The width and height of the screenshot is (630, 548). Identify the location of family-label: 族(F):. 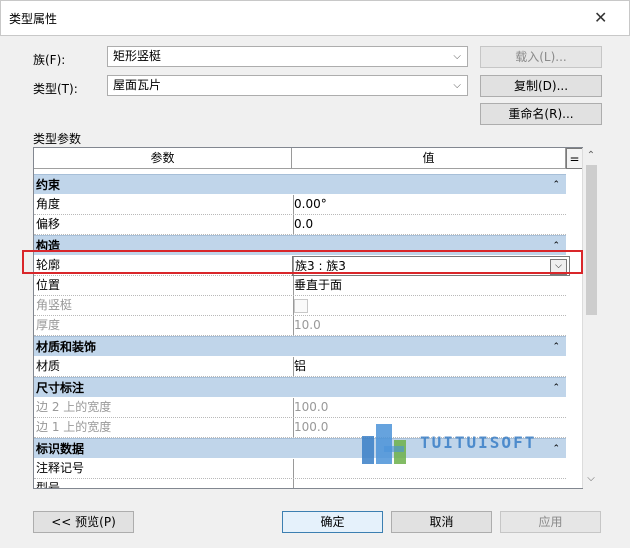
(49, 60).